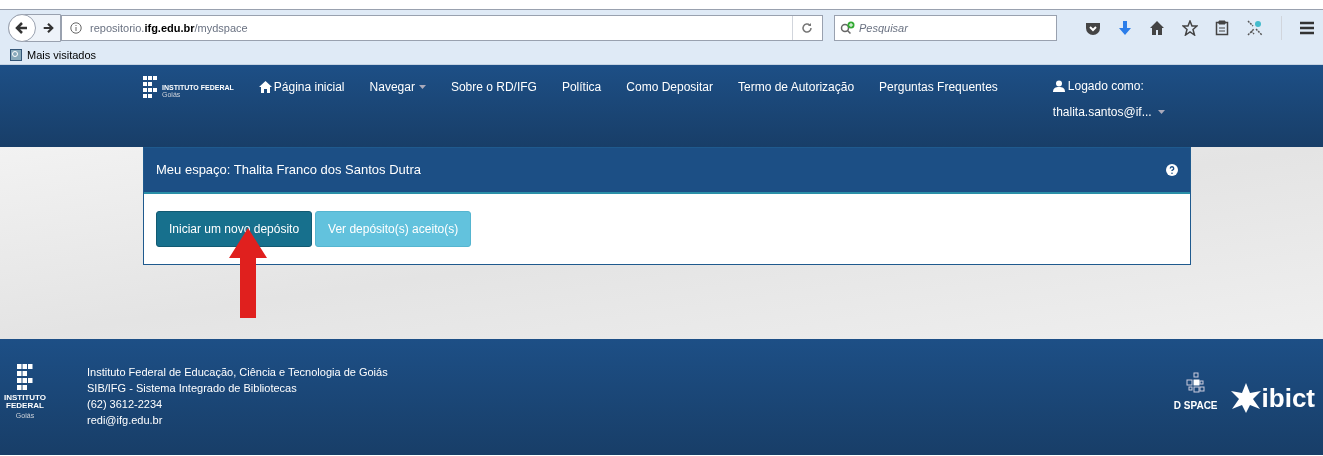  What do you see at coordinates (48, 28) in the screenshot?
I see `forward-arrow-icon` at bounding box center [48, 28].